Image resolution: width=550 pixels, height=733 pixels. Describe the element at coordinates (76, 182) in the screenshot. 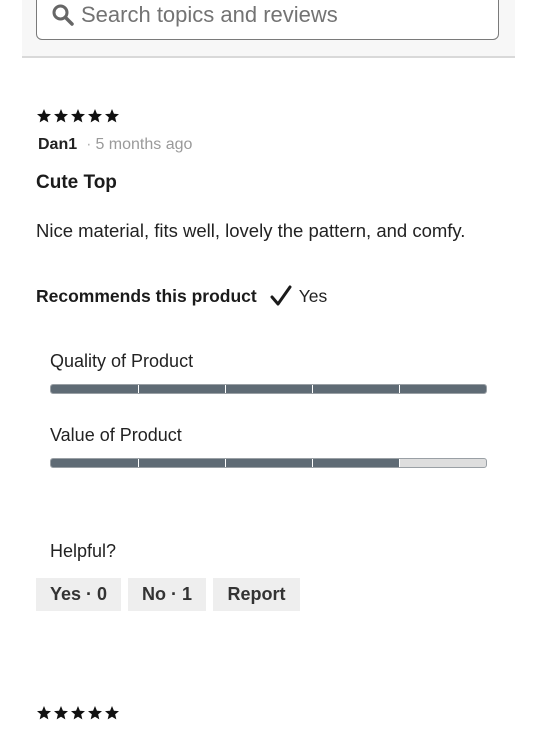

I see `review-title: Cute Top` at that location.